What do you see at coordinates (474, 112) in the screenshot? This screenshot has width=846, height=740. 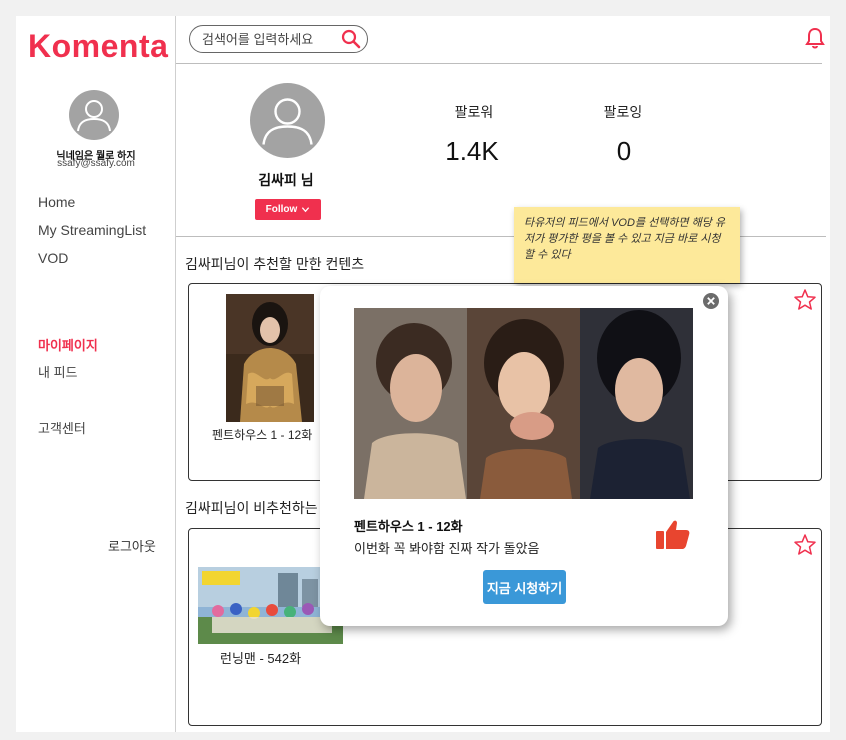 I see `followers-label: 팔로워` at bounding box center [474, 112].